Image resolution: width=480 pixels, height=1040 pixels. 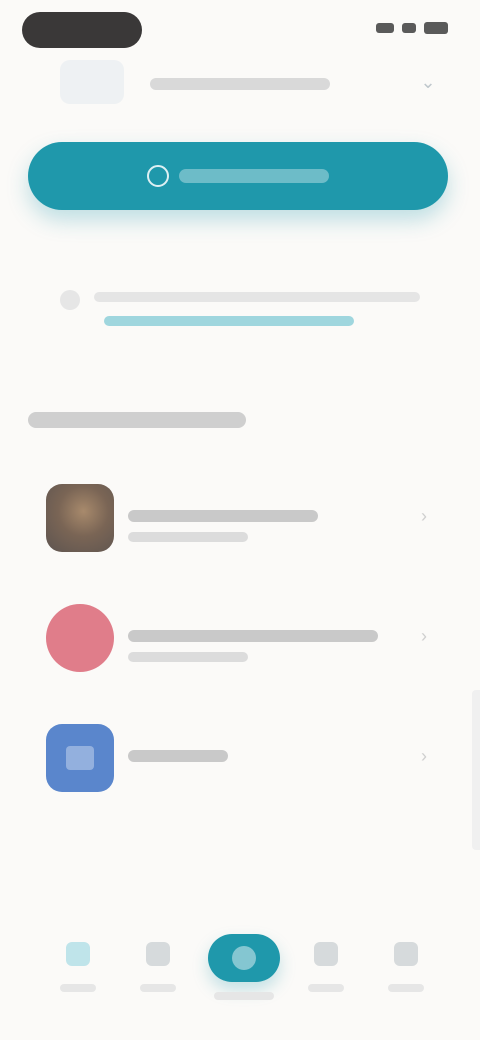 I want to click on avatar, so click(x=92, y=82).